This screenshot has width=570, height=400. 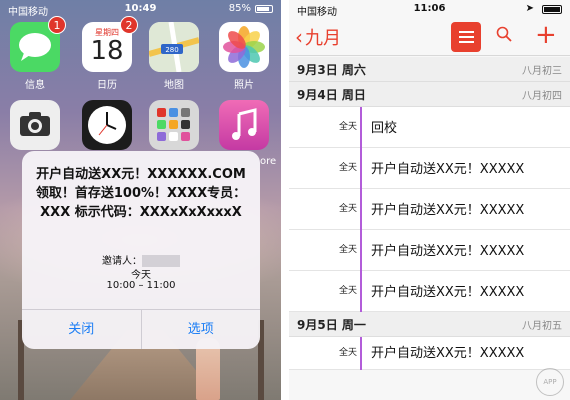 I want to click on folder-icon, so click(x=174, y=125).